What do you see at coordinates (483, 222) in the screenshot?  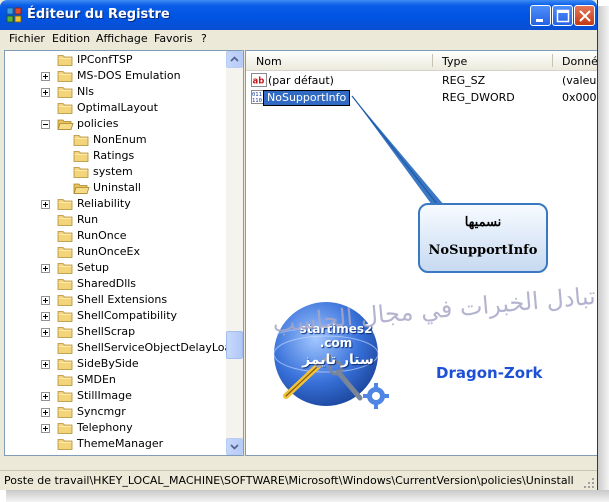 I see `callout-arabic-text: نسميها` at bounding box center [483, 222].